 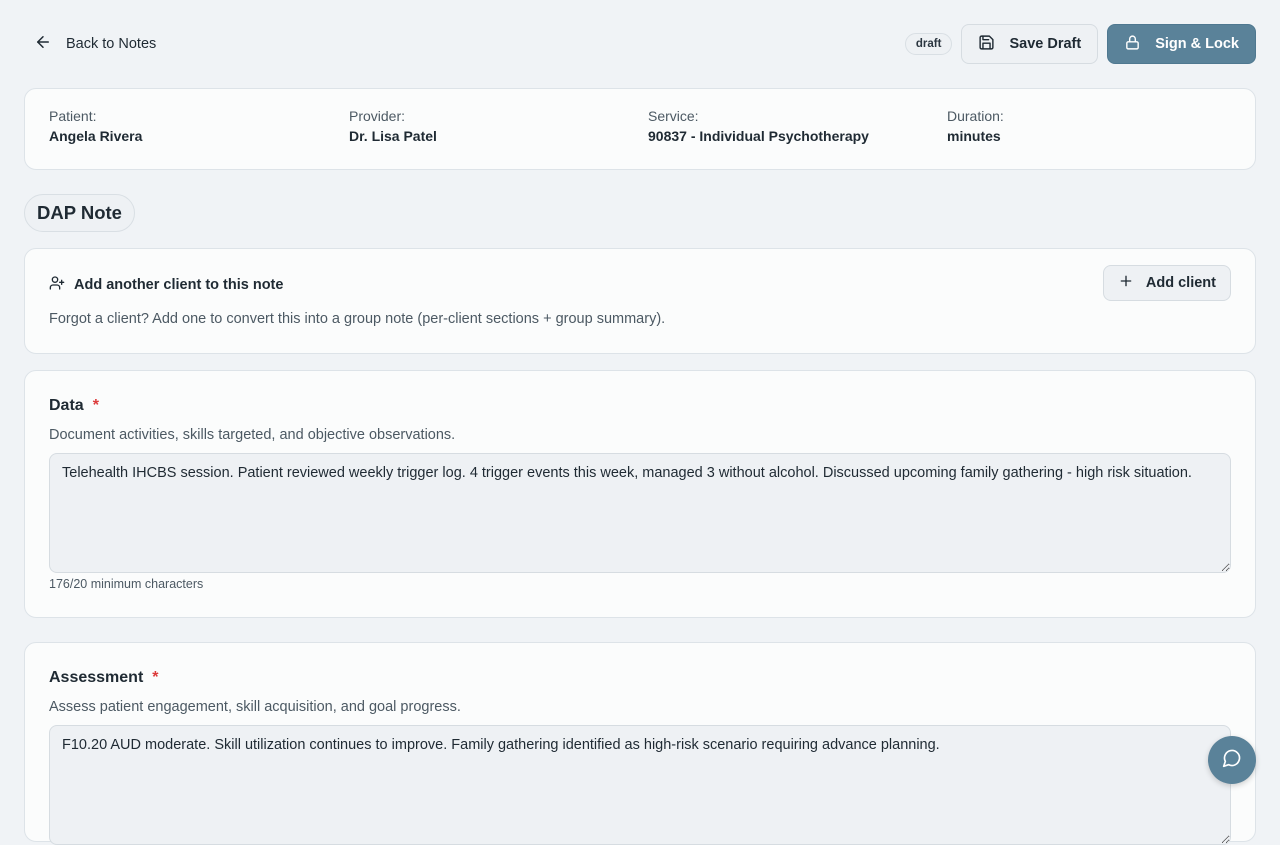 What do you see at coordinates (393, 127) in the screenshot?
I see `provider-info: Provider: Dr. Lisa Patel` at bounding box center [393, 127].